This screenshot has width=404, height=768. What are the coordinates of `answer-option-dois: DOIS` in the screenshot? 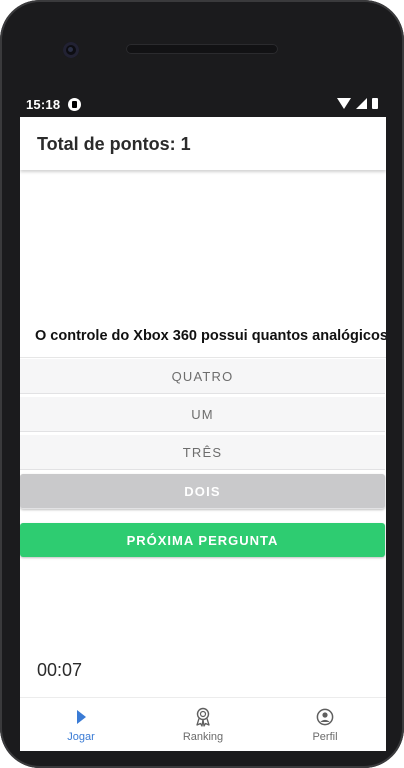 It's located at (202, 491).